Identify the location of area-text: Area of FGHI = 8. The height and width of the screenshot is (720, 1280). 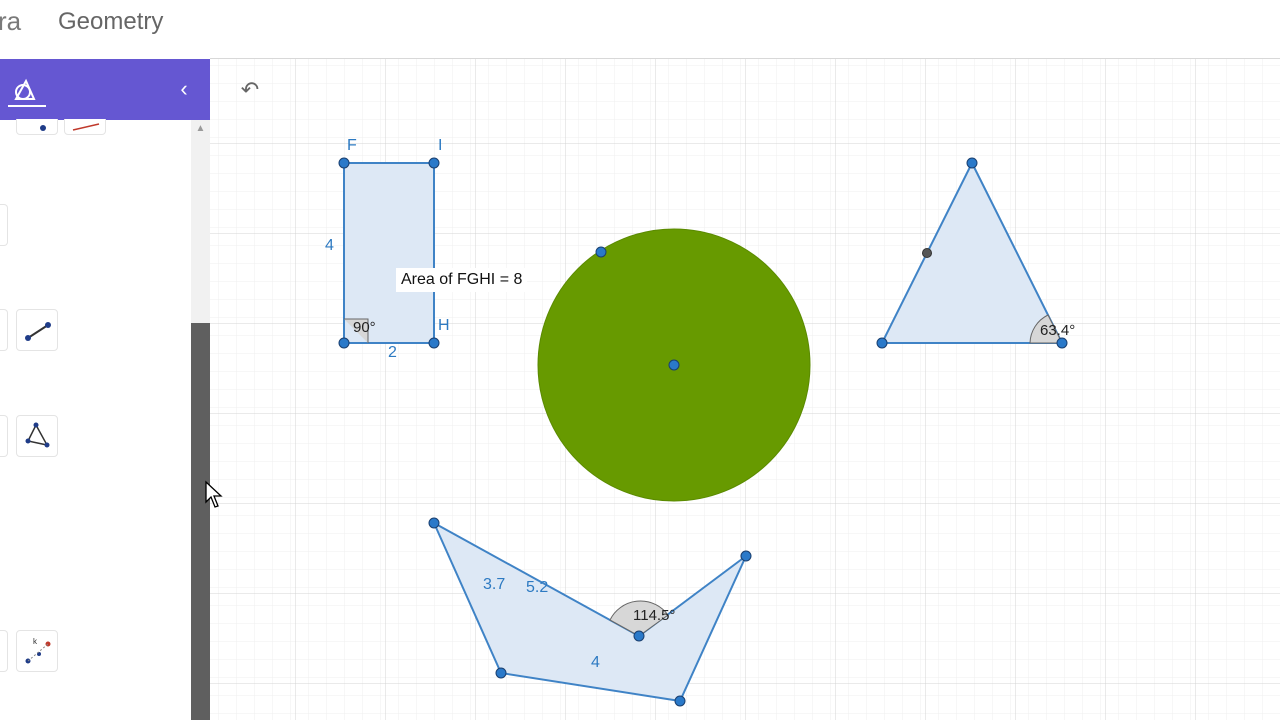
(462, 280).